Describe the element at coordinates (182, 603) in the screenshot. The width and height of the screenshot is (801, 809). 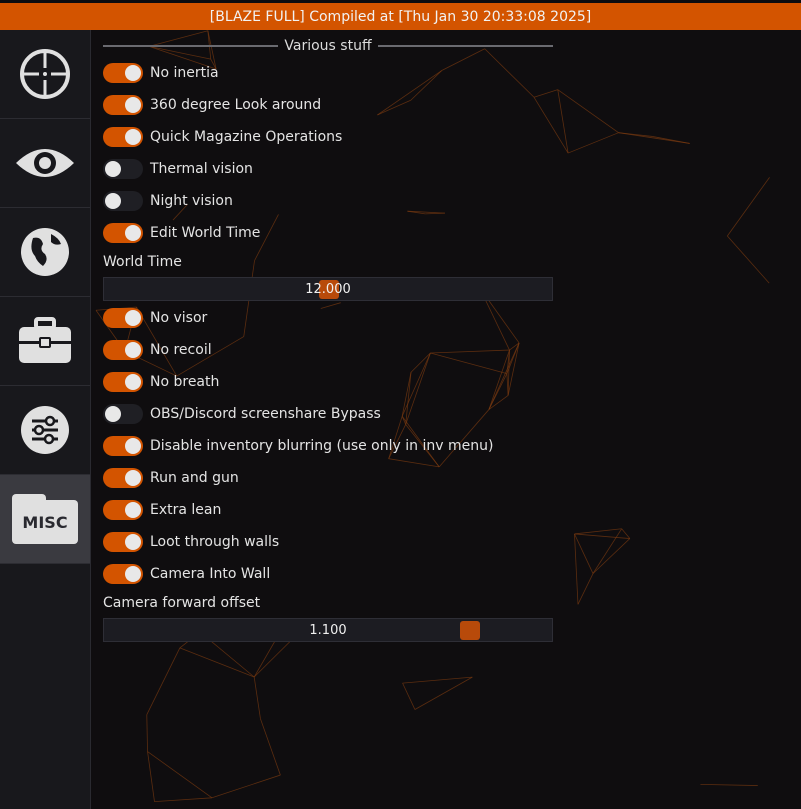
I see `camera-offset-label: Camera forward offset` at that location.